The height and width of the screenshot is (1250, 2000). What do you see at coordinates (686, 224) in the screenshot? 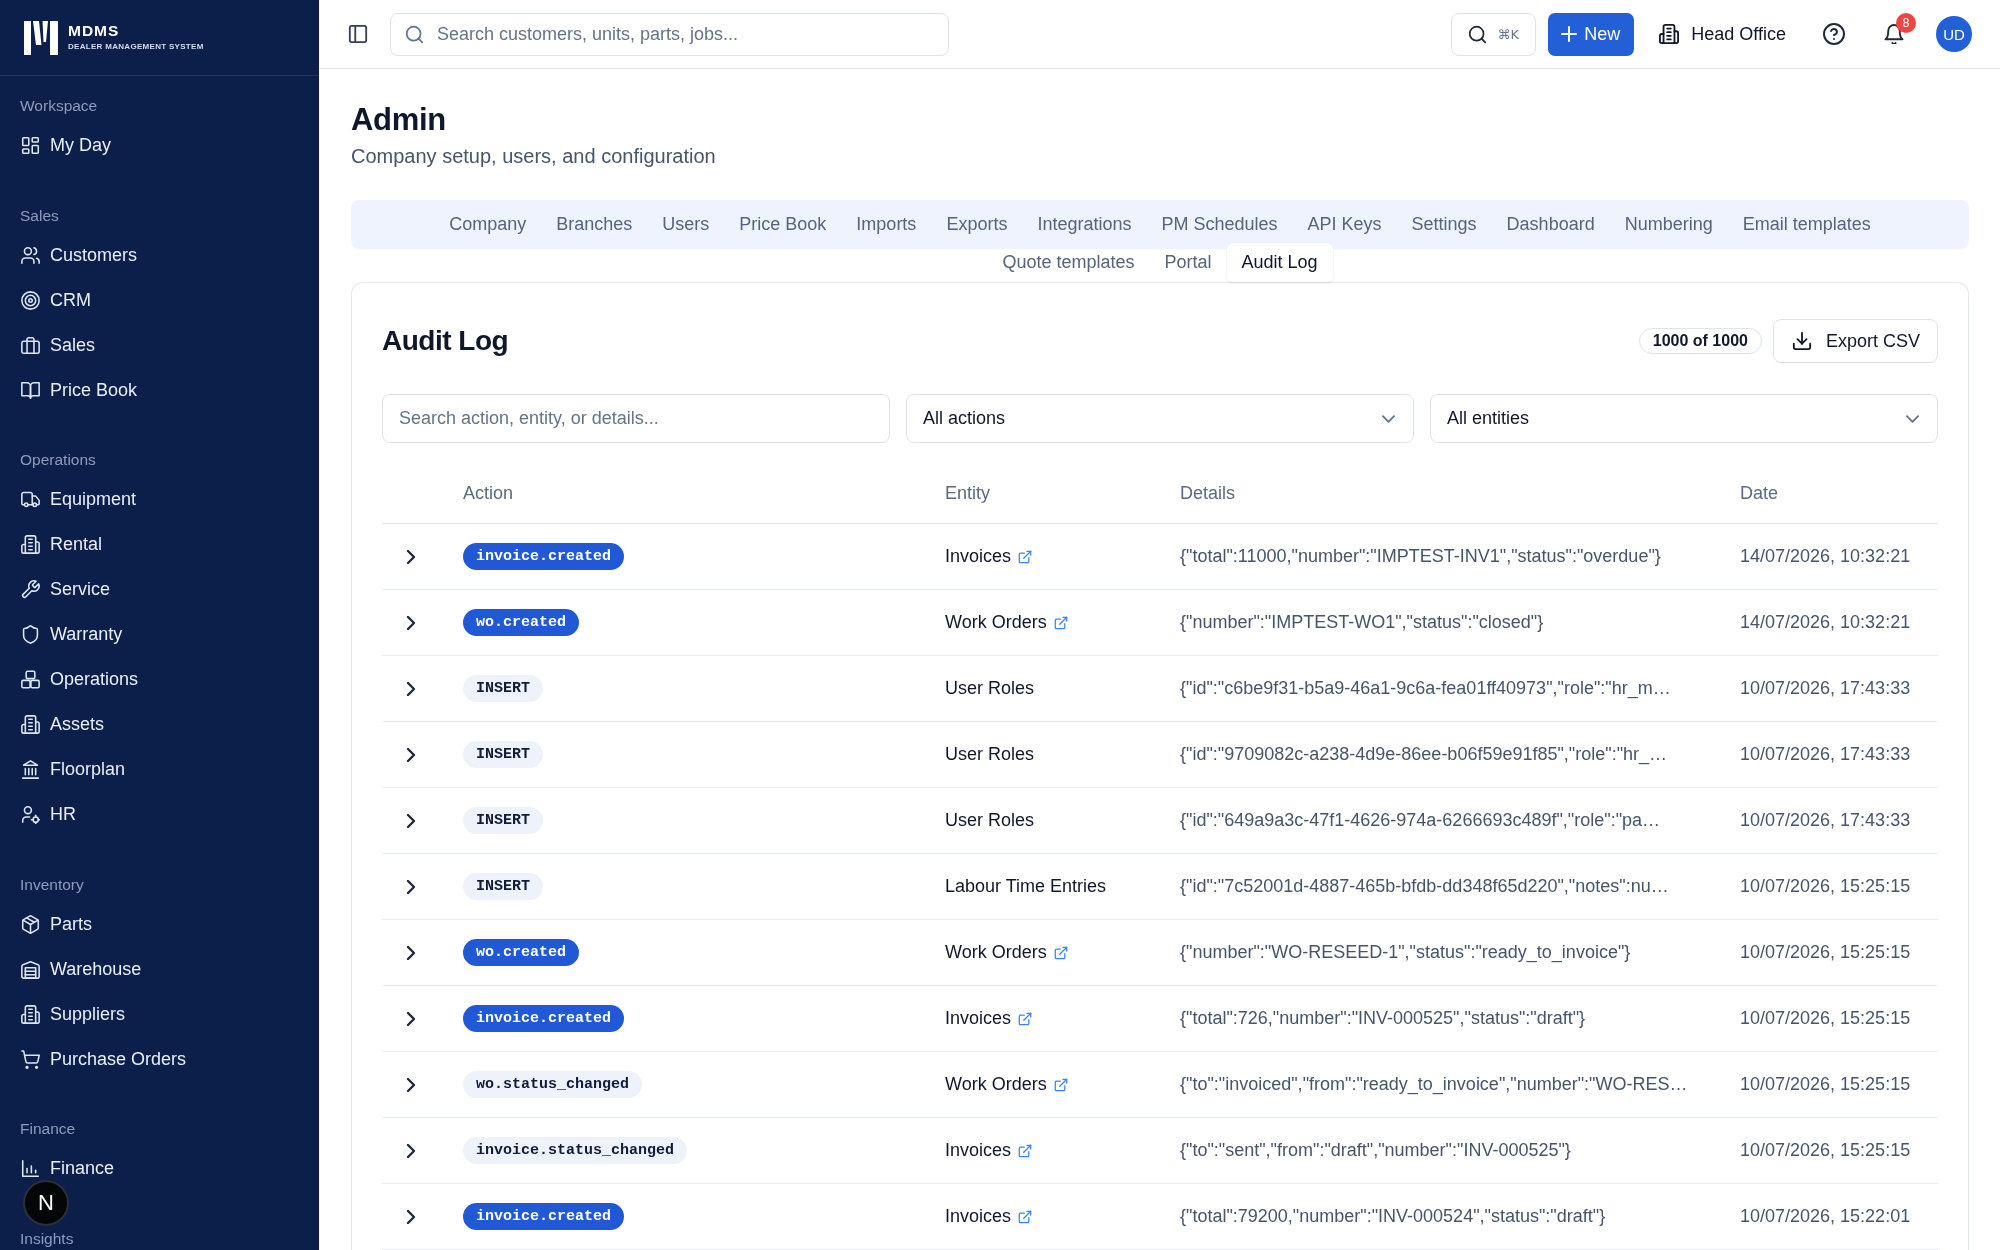
I see `tab: Users` at bounding box center [686, 224].